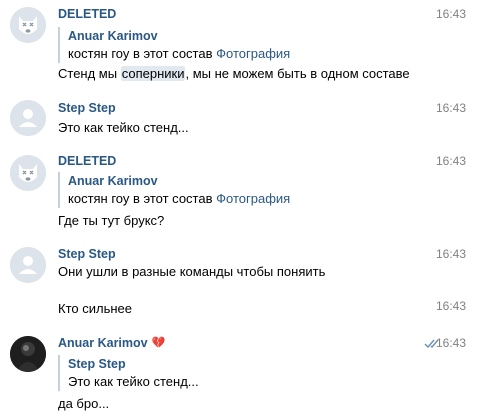  Describe the element at coordinates (111, 220) in the screenshot. I see `message-text: Где ты тут брукс?` at that location.